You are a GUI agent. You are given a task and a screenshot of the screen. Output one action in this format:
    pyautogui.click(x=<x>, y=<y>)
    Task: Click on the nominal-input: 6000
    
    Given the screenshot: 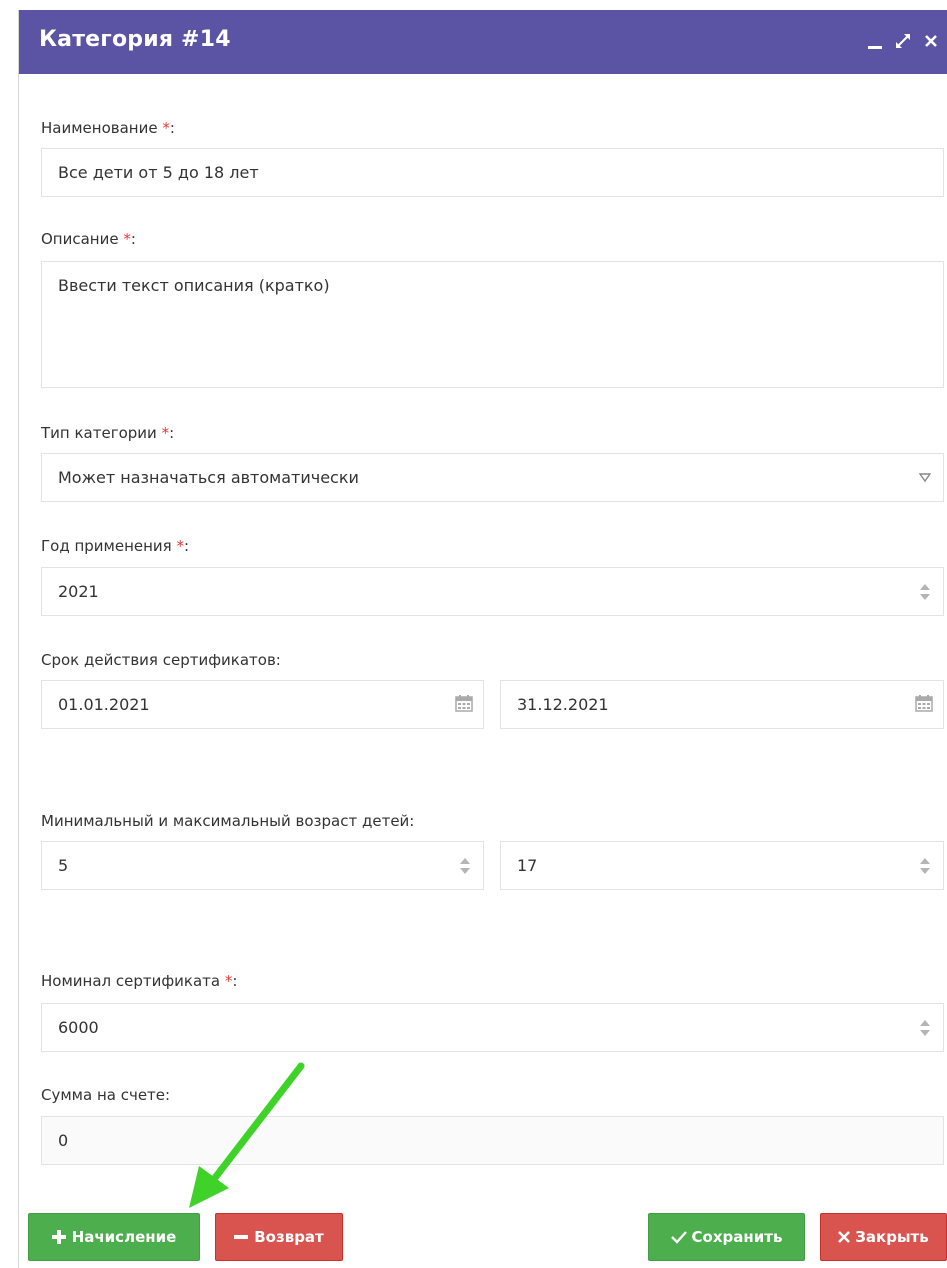 What is the action you would take?
    pyautogui.click(x=492, y=1027)
    